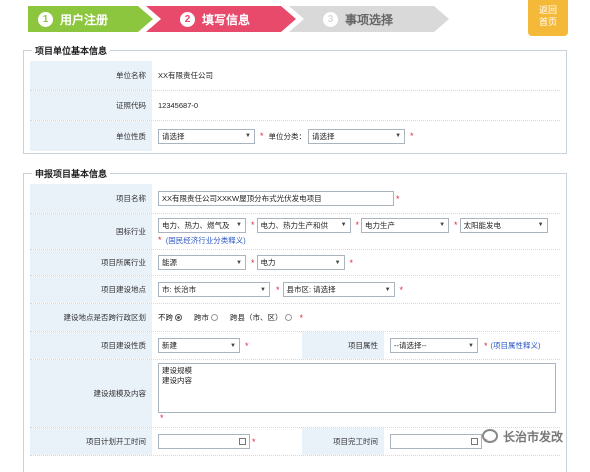  What do you see at coordinates (169, 345) in the screenshot?
I see `select-value: 新建` at bounding box center [169, 345].